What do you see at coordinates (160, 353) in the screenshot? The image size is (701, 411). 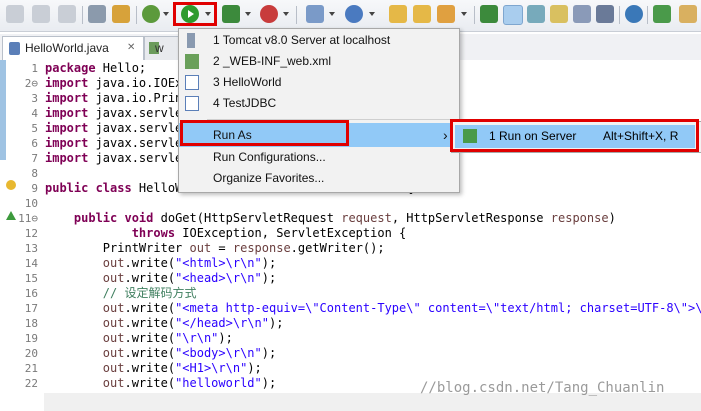 I see `code-text: out.write("<body>\r\n");` at bounding box center [160, 353].